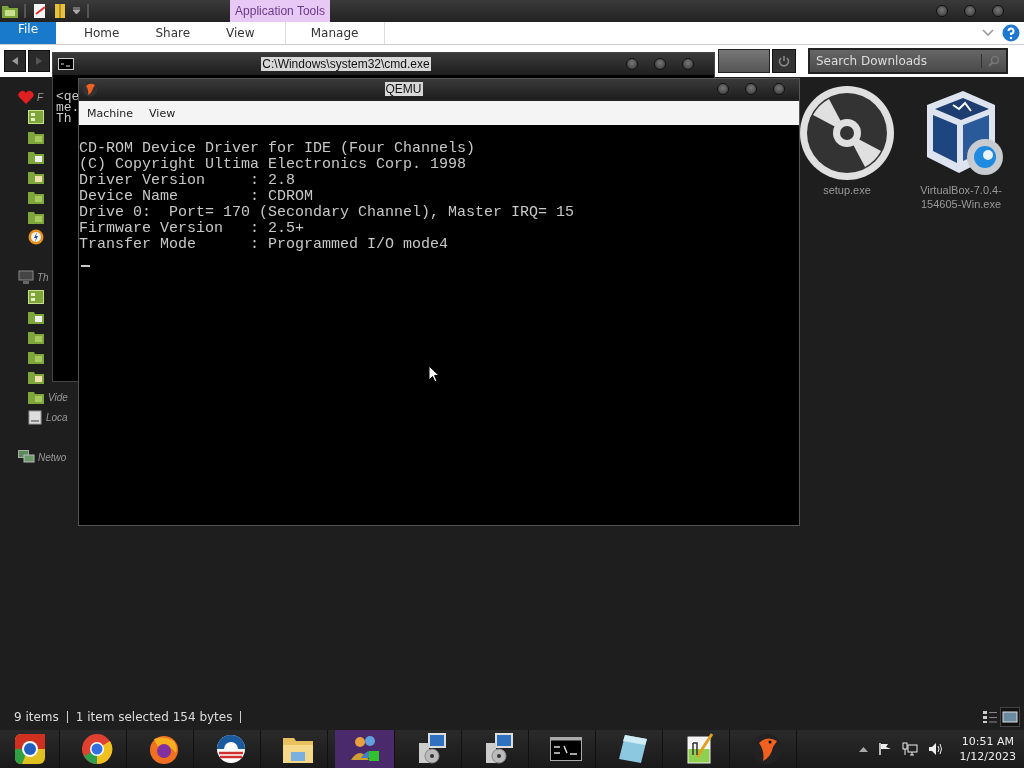 The height and width of the screenshot is (768, 1024). I want to click on console-line: <qe, so click(68, 96).